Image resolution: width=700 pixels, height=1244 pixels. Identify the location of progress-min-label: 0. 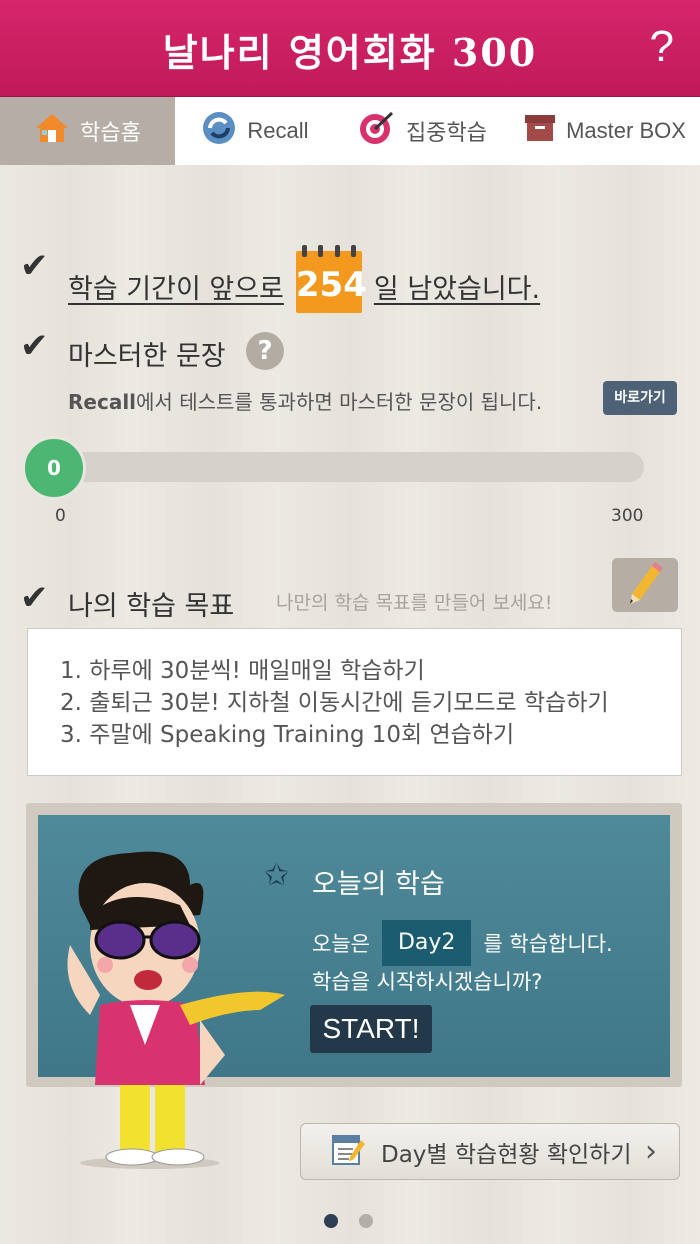
(60, 516).